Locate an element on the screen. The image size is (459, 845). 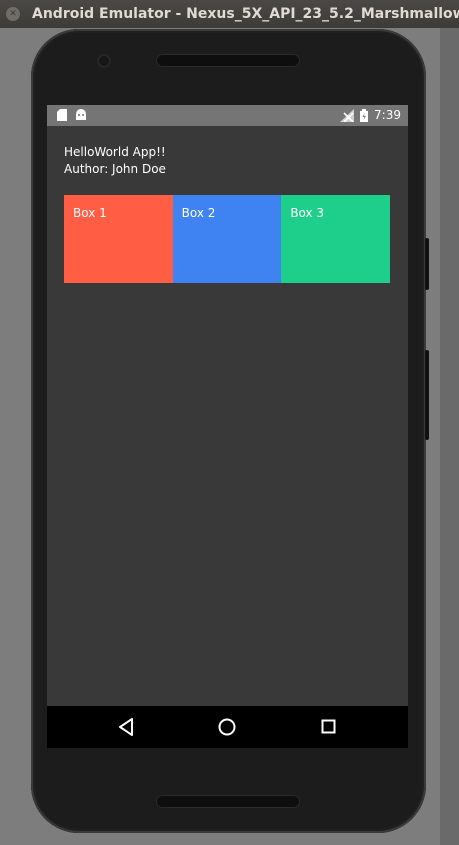
box-1-label: Box 1 is located at coordinates (90, 213).